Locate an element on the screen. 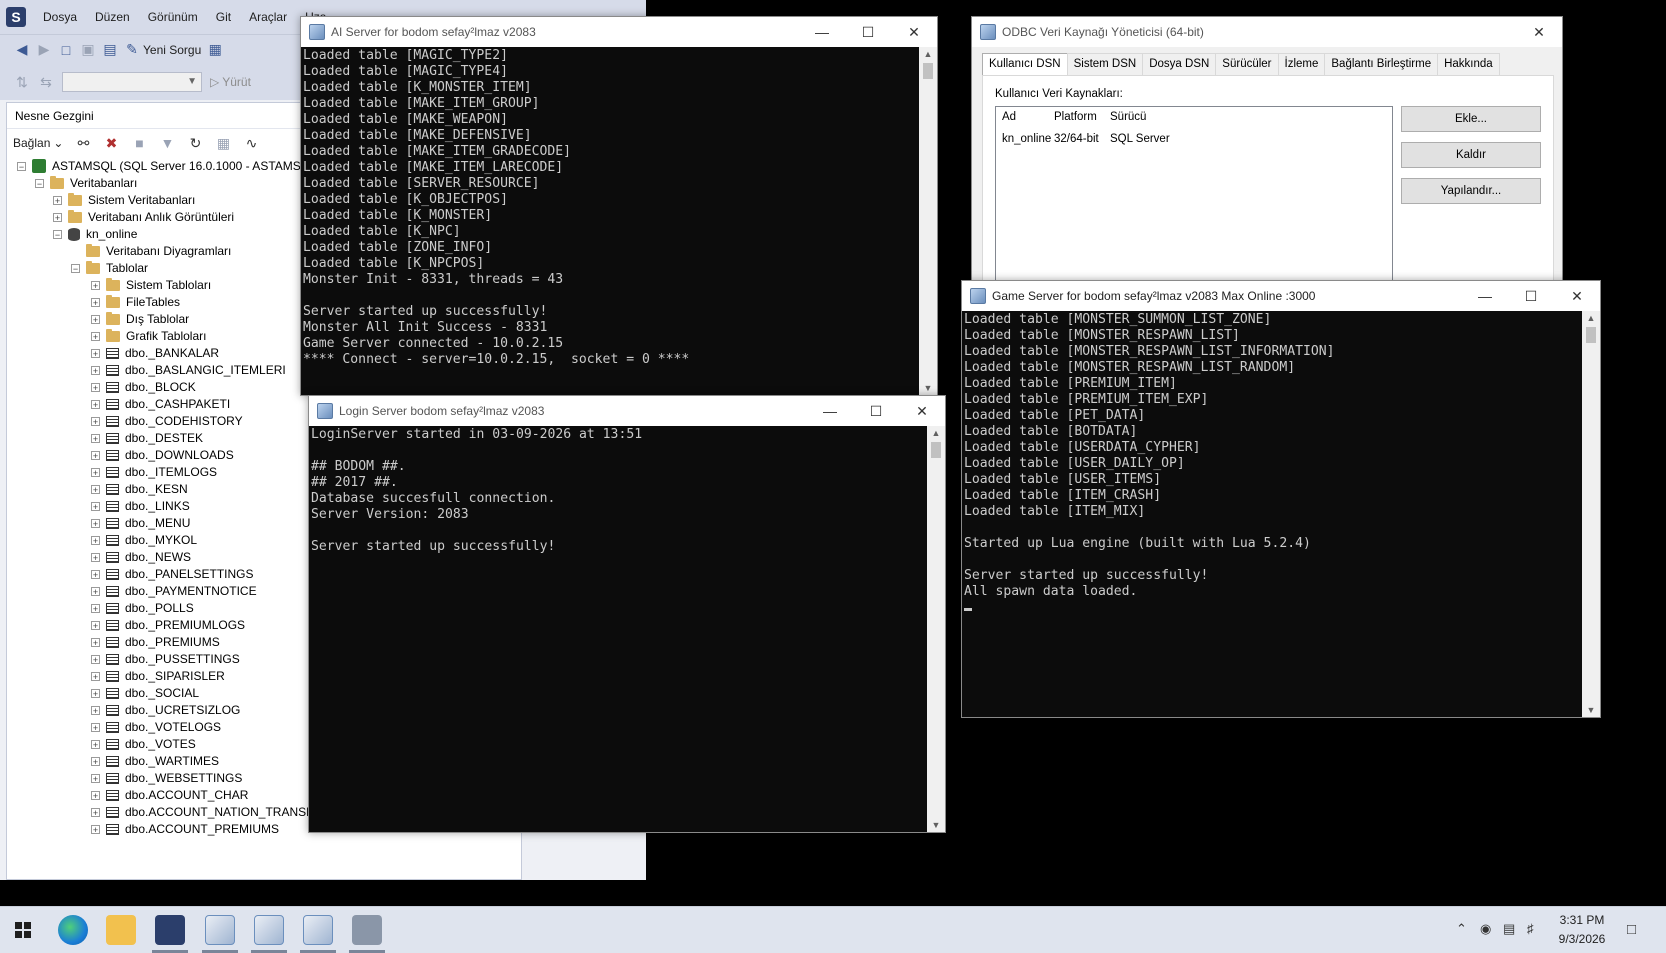 This screenshot has width=1666, height=953. tree-node-table: + dbo._WARTIMES is located at coordinates (155, 761).